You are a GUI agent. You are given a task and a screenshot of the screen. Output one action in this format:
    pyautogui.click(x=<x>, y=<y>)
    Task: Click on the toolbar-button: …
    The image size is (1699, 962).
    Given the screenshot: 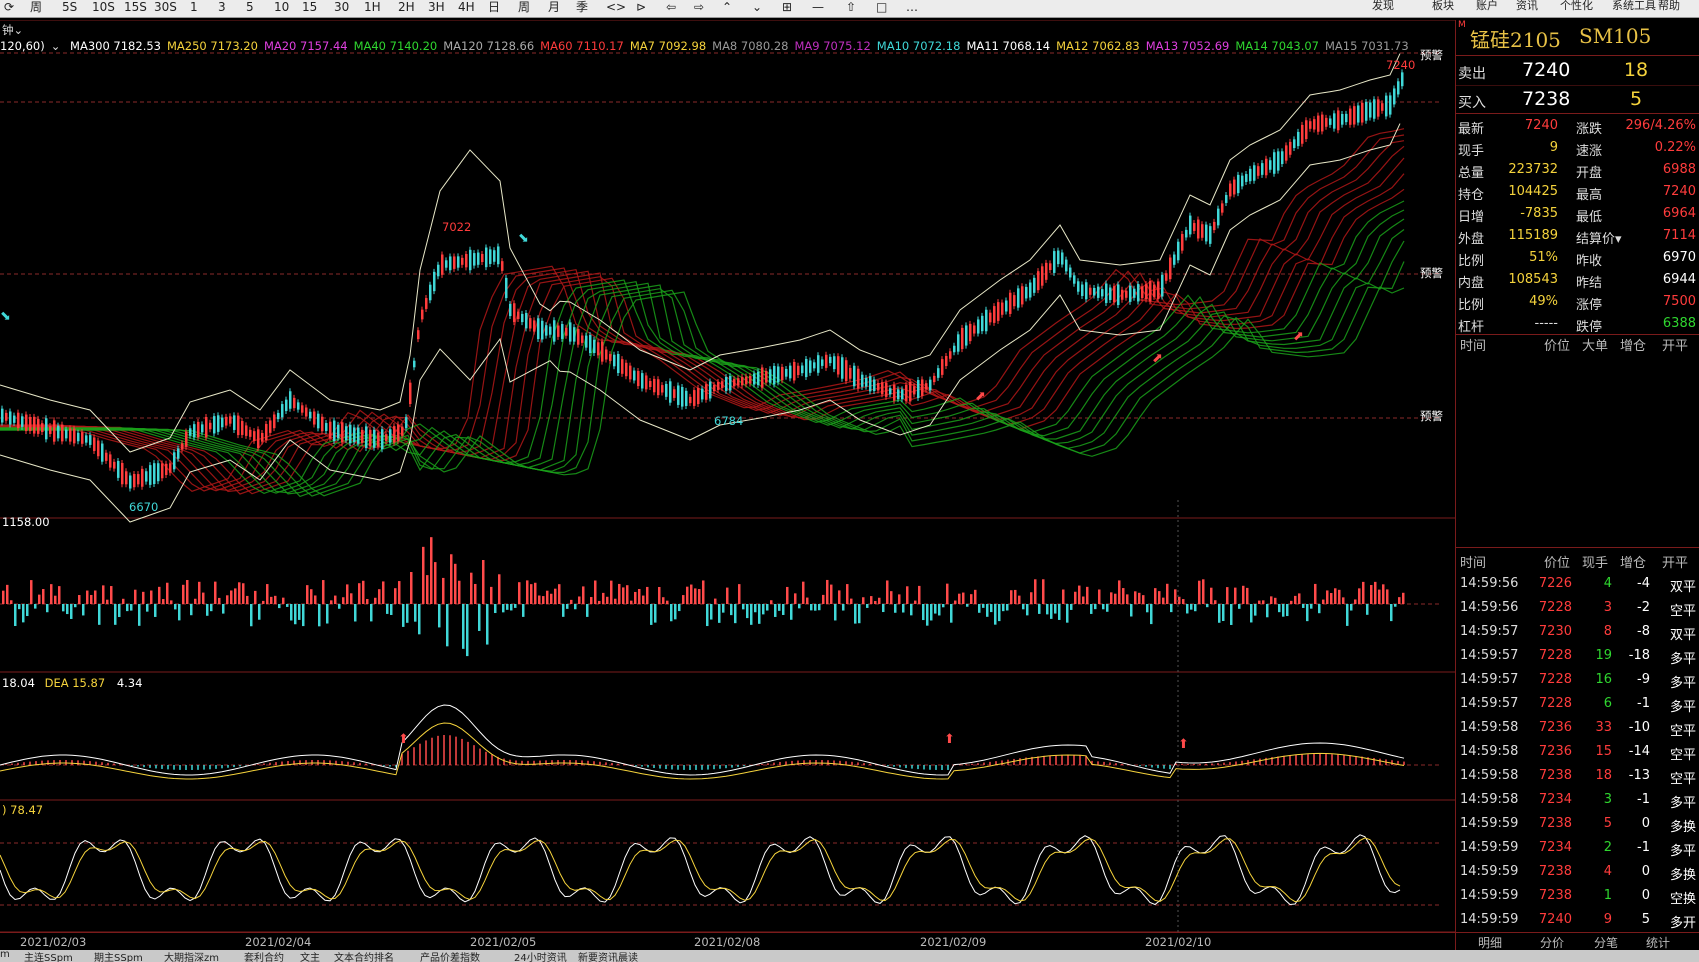 What is the action you would take?
    pyautogui.click(x=912, y=8)
    